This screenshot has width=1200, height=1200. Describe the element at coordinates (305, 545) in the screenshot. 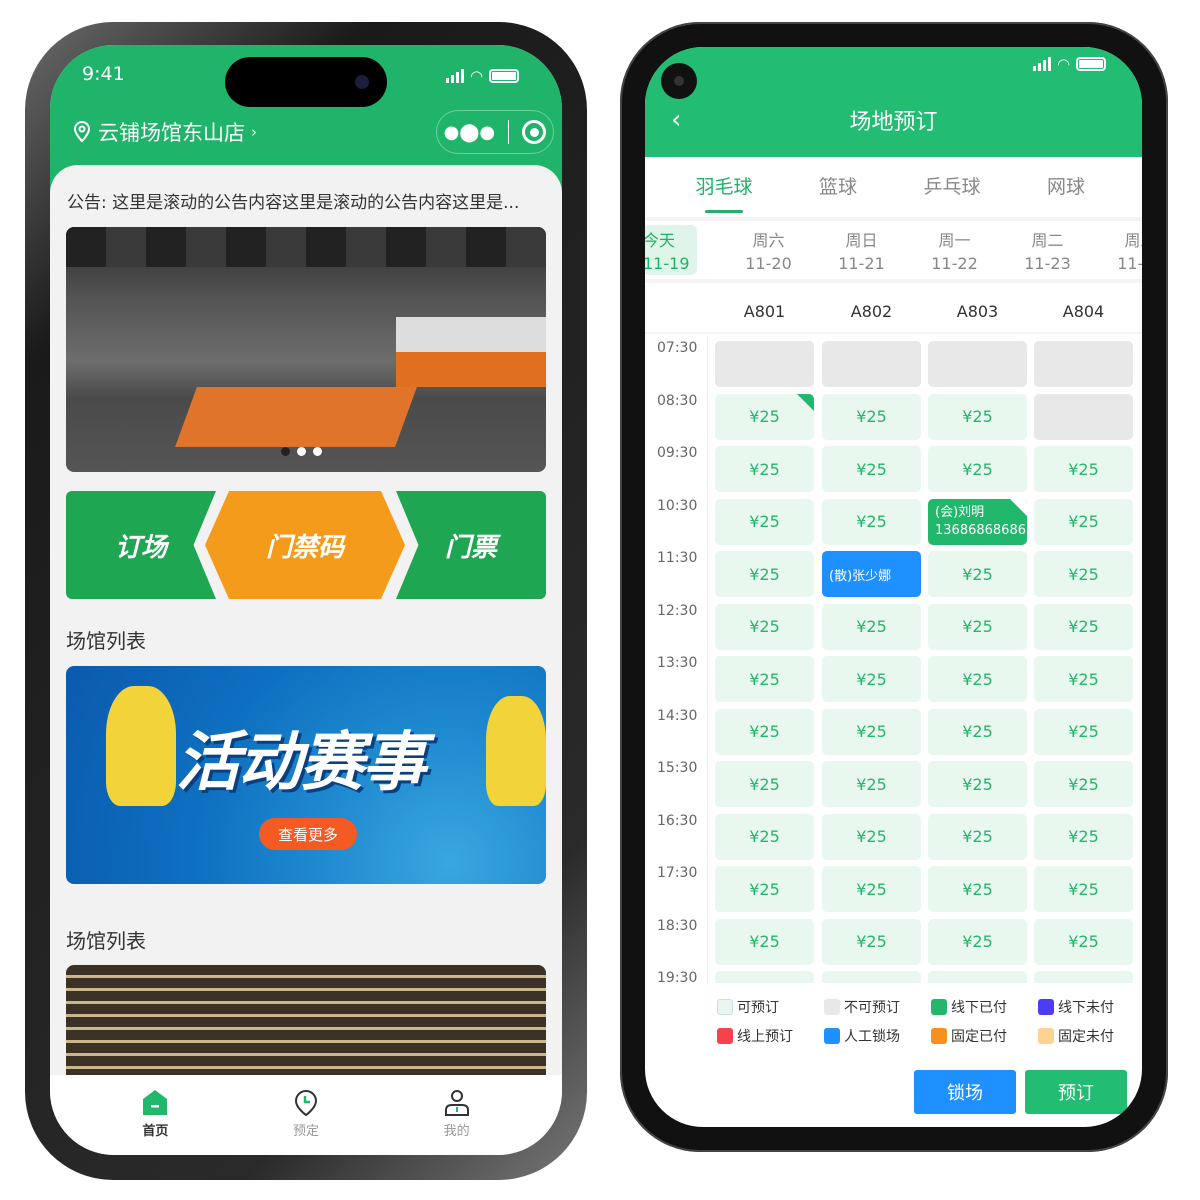

I see `access-code-button: 门禁码` at that location.